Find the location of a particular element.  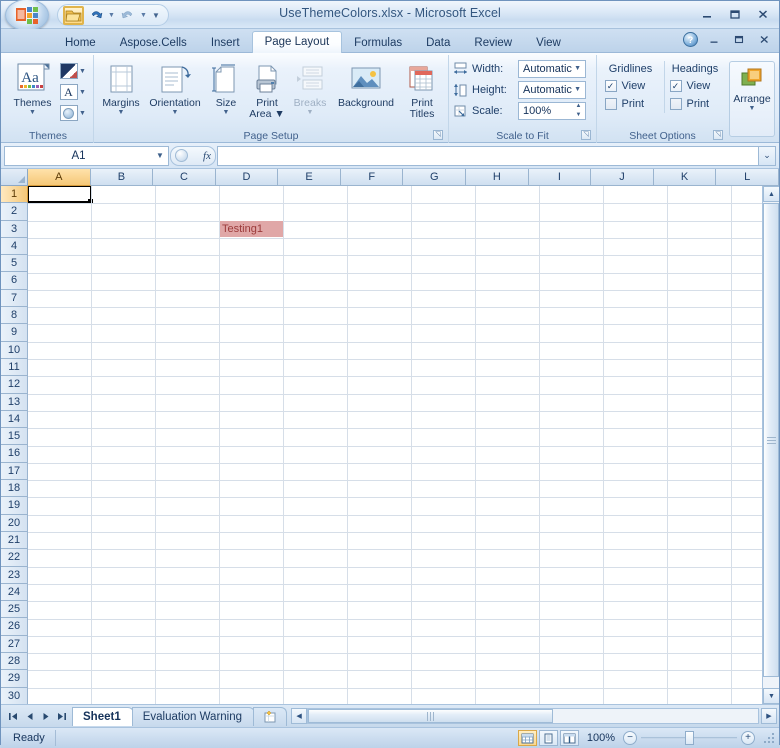

horizontal-scroll-track is located at coordinates (533, 716).